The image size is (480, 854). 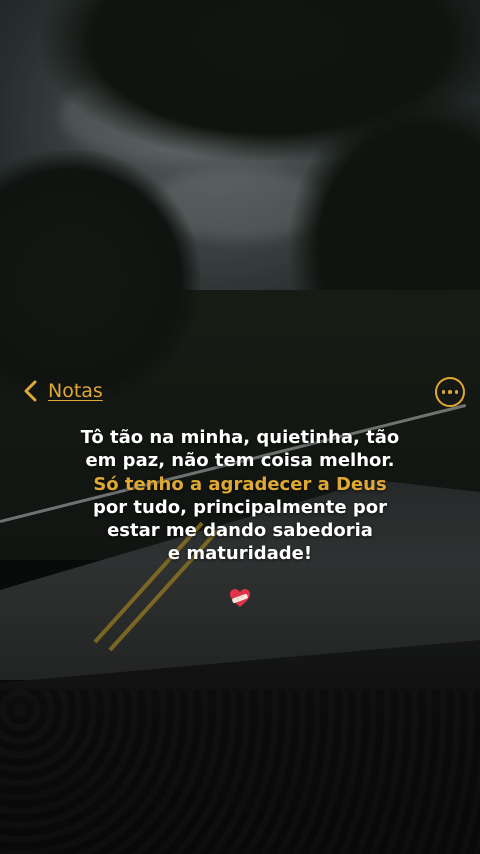 I want to click on more-options-button, so click(x=450, y=392).